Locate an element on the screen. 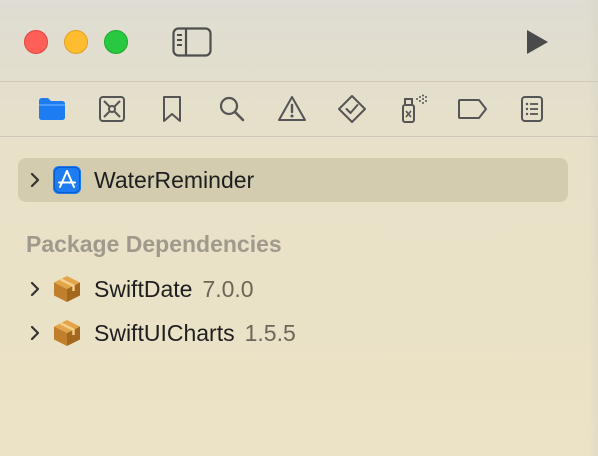 The height and width of the screenshot is (456, 598). tree-row-package: SwiftUICharts 1.5.5 is located at coordinates (293, 333).